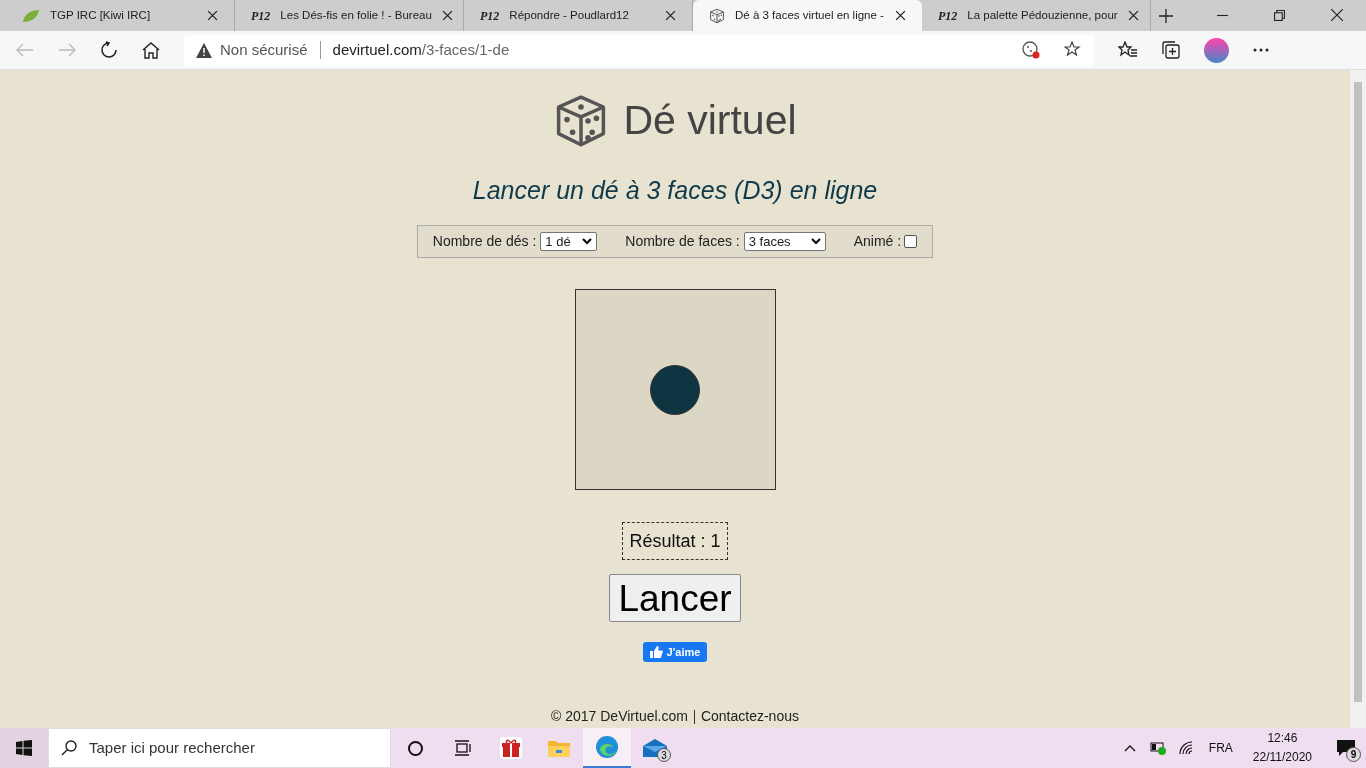  I want to click on cookie-icon, so click(1031, 50).